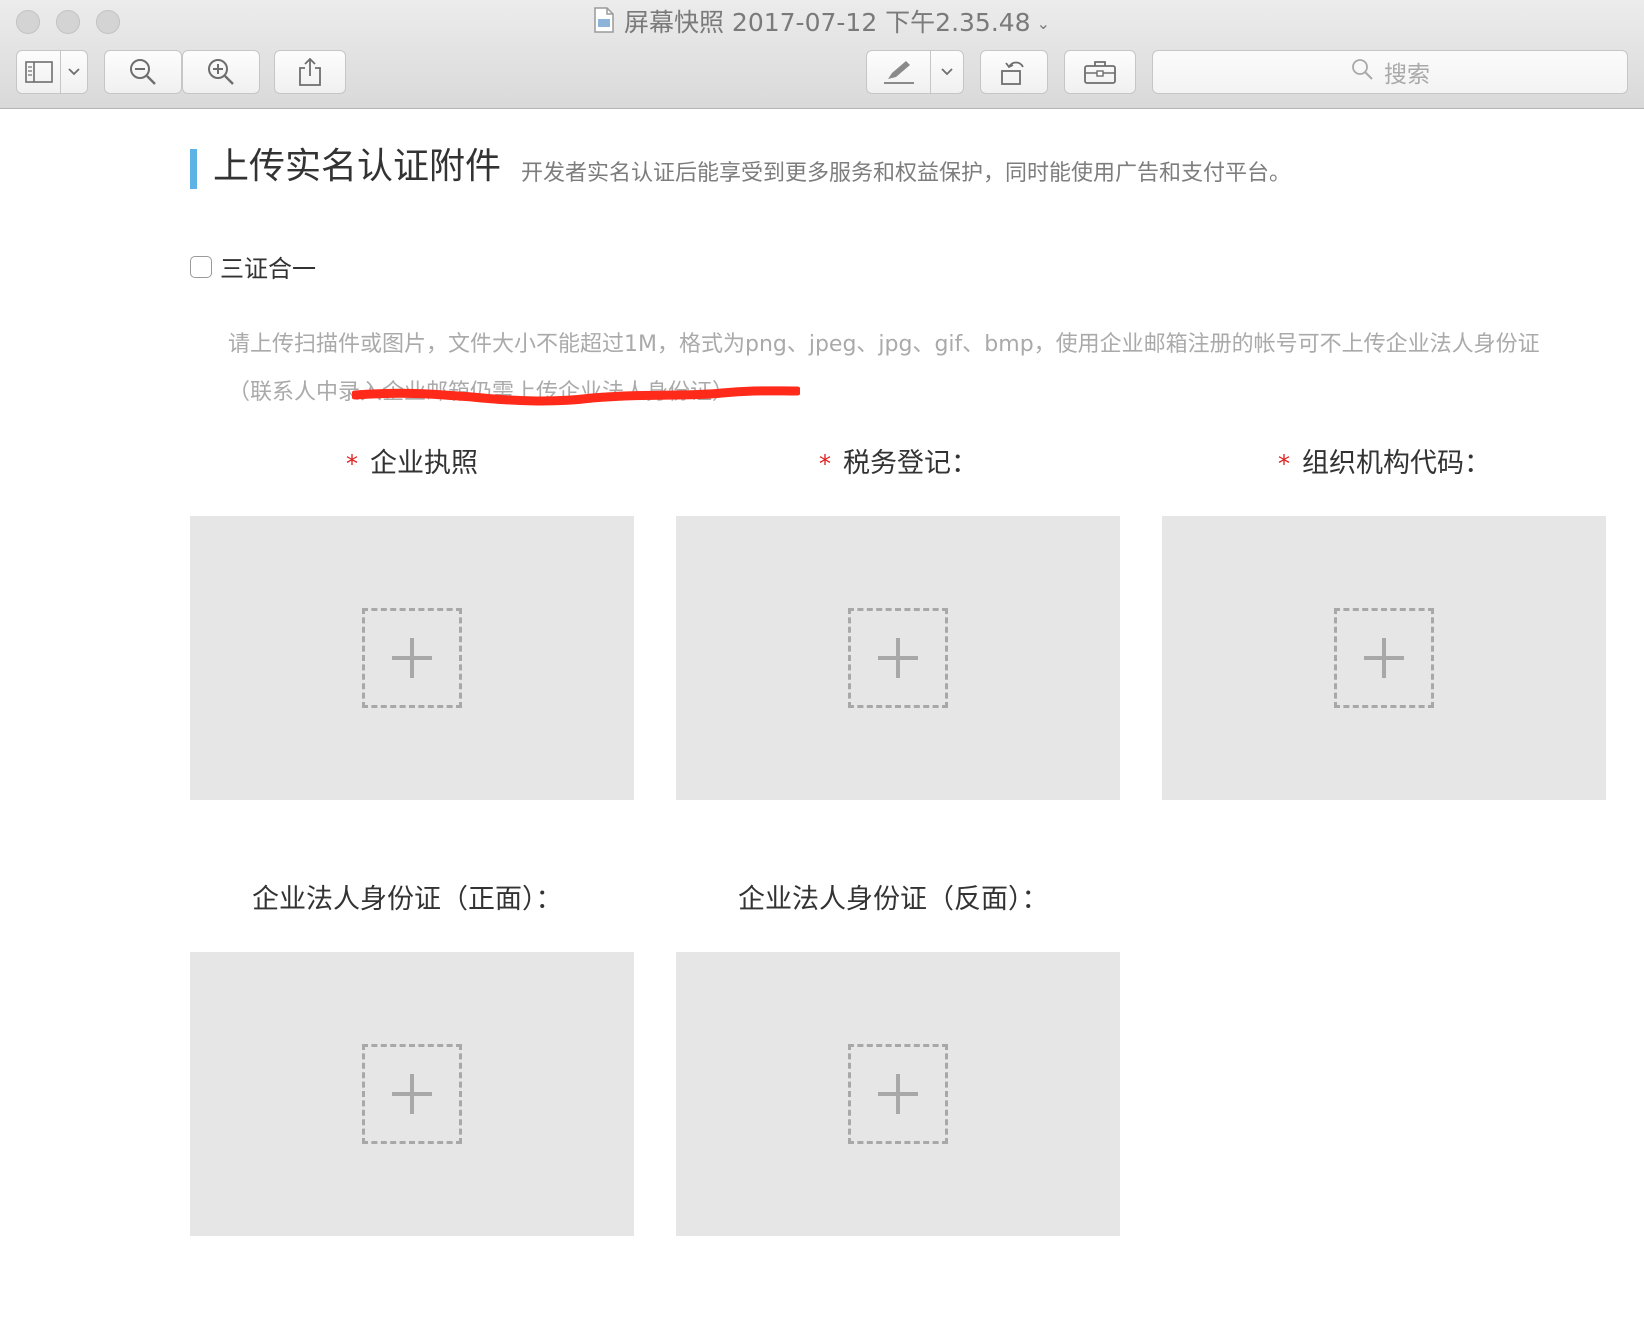 The height and width of the screenshot is (1338, 1644). Describe the element at coordinates (424, 463) in the screenshot. I see `business-license-text: 企业执照` at that location.